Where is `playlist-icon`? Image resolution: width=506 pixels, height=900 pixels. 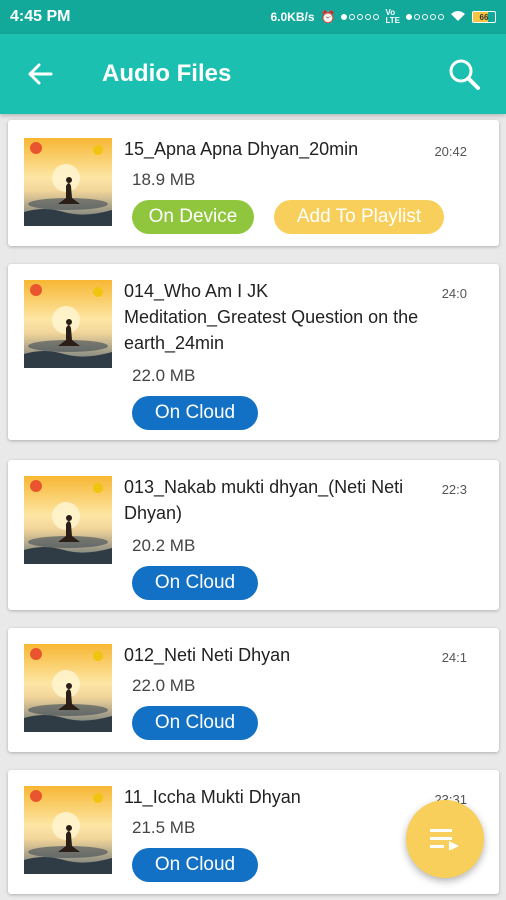
playlist-icon is located at coordinates (444, 839).